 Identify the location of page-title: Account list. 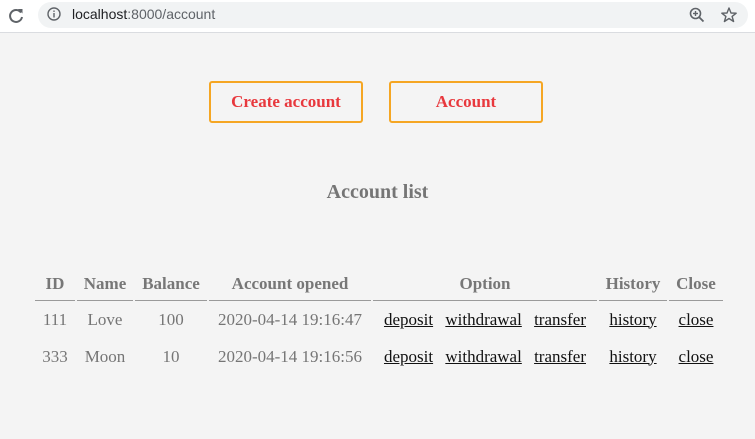
(377, 192).